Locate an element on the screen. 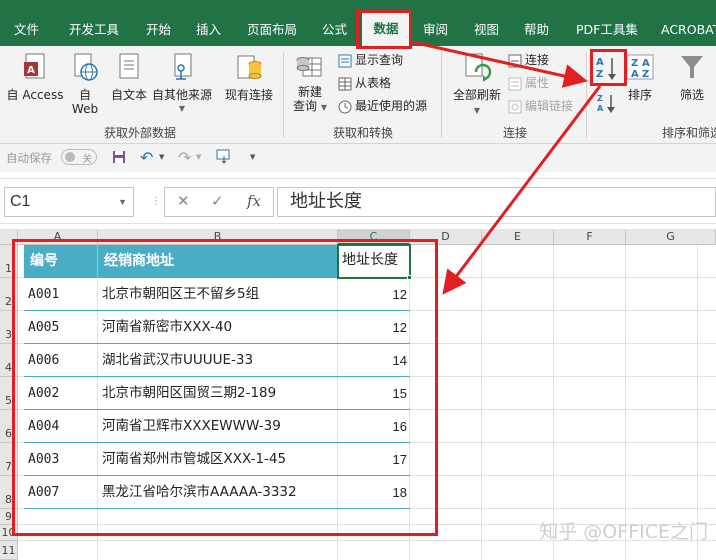 The height and width of the screenshot is (560, 716). undo-icon: ↶ is located at coordinates (146, 157).